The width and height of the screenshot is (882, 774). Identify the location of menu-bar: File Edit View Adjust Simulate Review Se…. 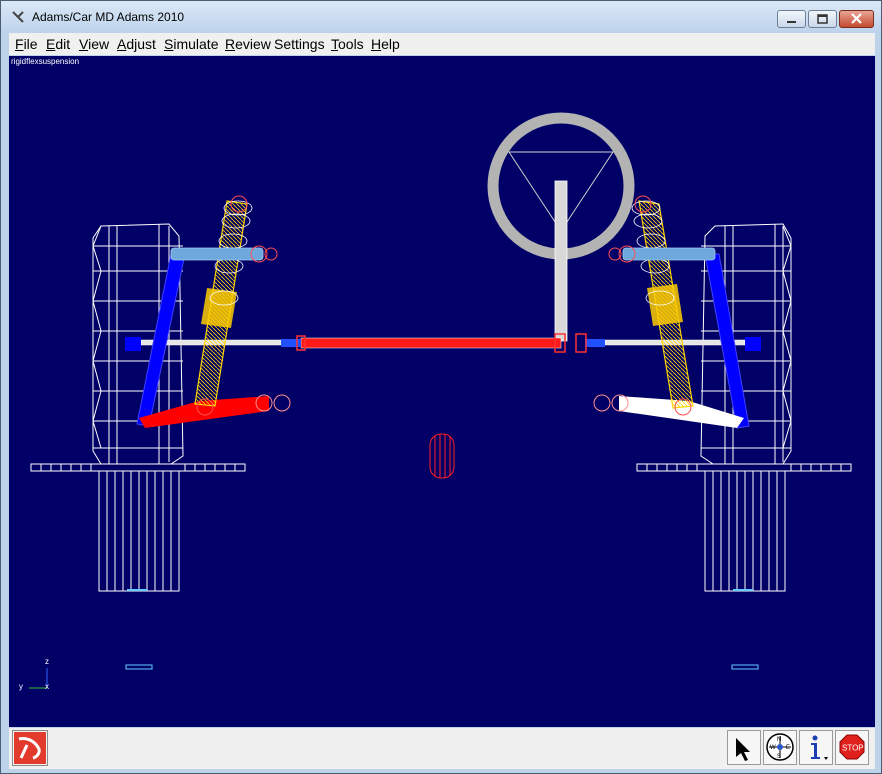
(442, 44).